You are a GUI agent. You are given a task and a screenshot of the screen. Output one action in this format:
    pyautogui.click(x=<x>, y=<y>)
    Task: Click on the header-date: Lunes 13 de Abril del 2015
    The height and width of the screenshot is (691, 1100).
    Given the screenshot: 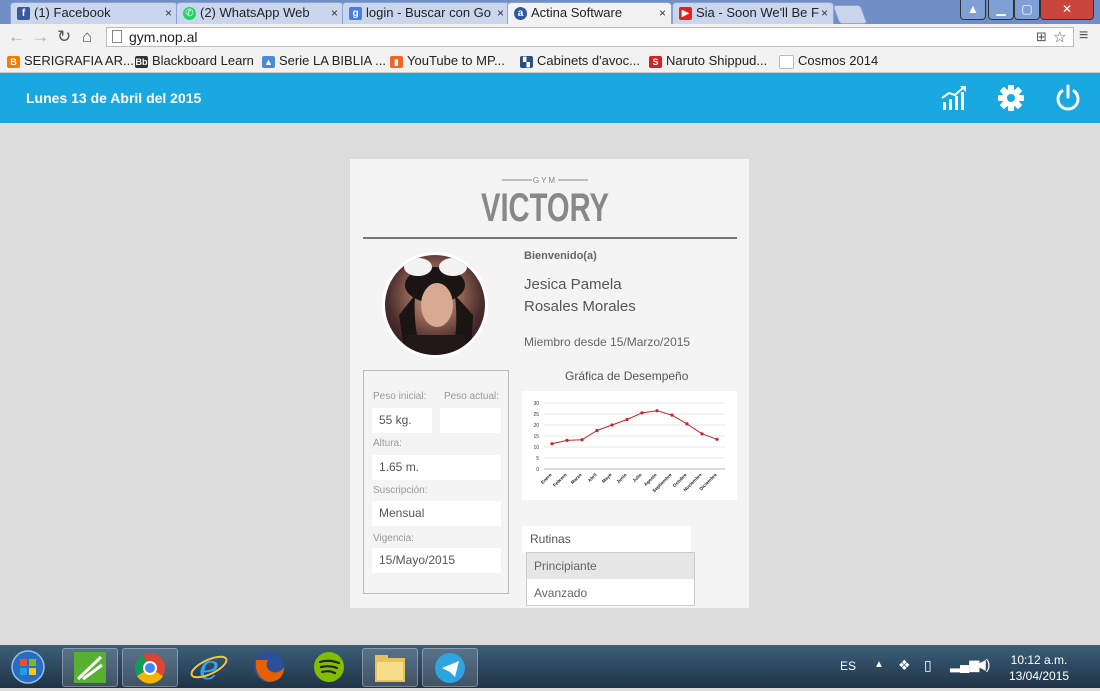 What is the action you would take?
    pyautogui.click(x=114, y=98)
    